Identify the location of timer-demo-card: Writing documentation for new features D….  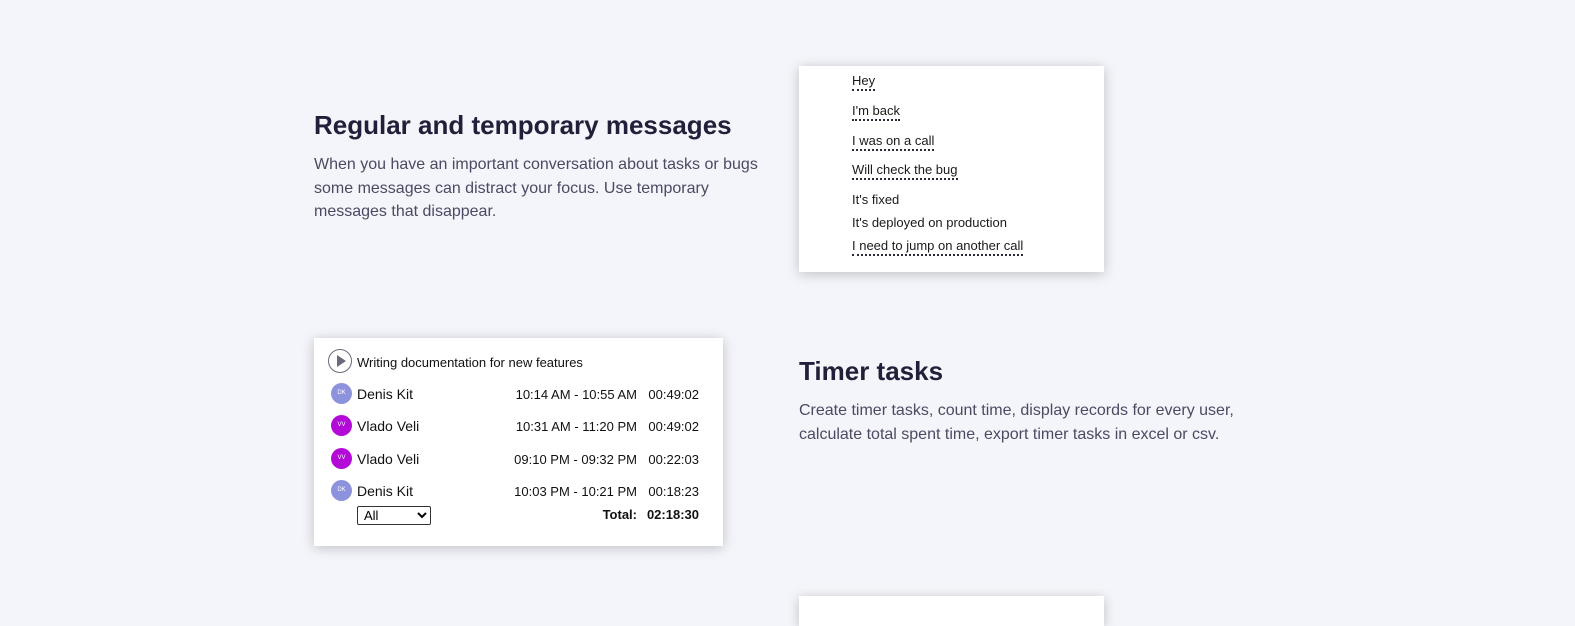
(518, 442).